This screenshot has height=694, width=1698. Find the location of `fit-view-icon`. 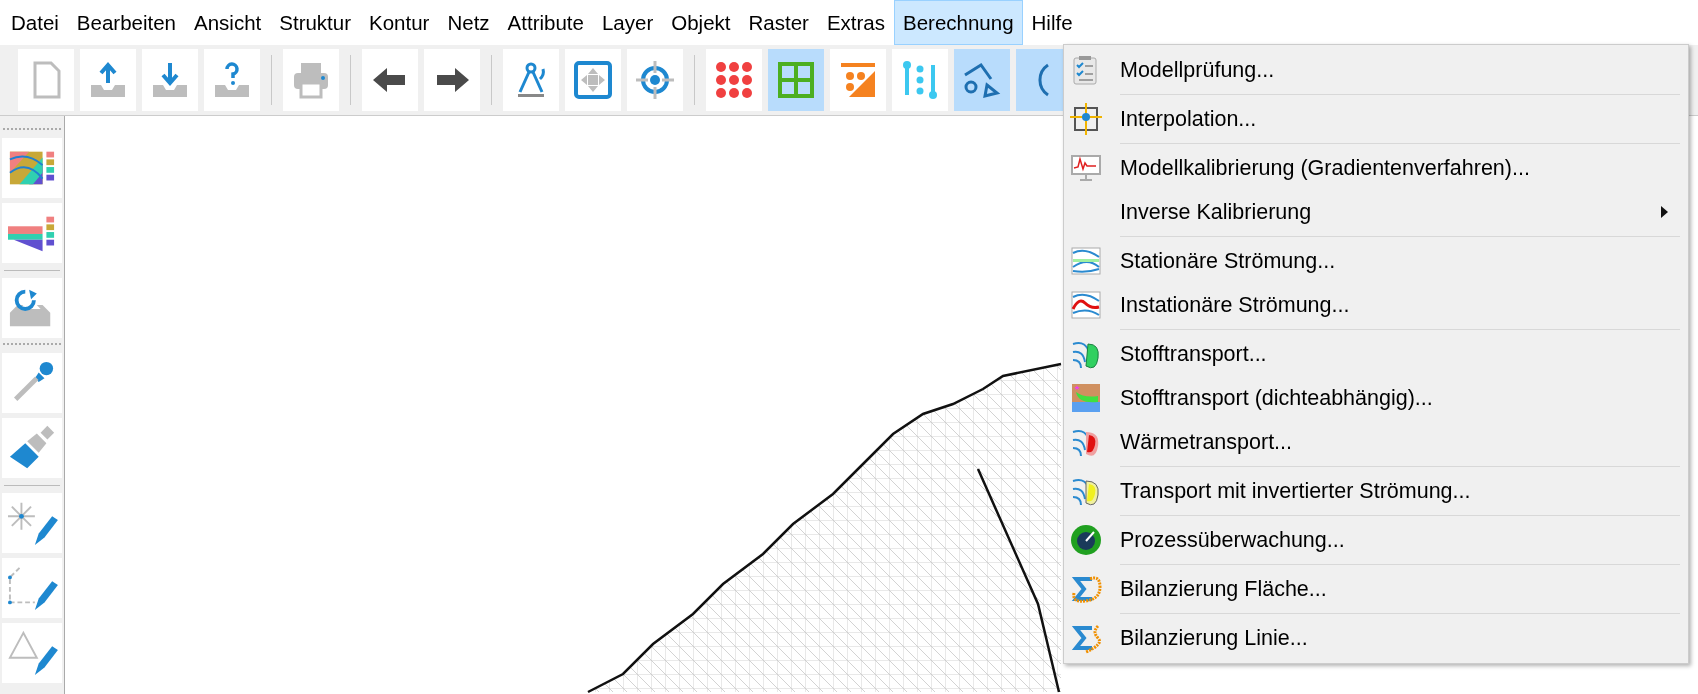

fit-view-icon is located at coordinates (593, 80).